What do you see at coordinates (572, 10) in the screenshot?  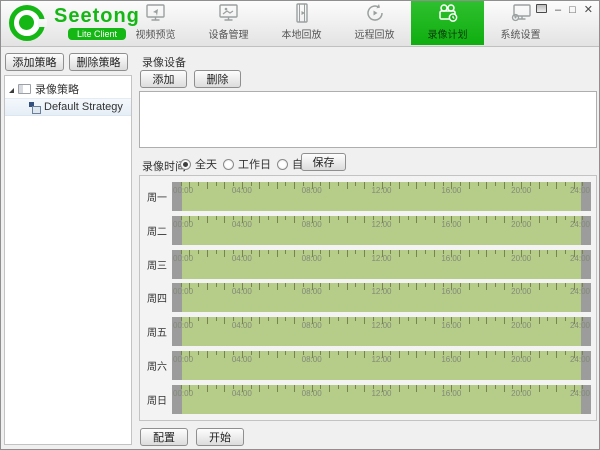 I see `maximize-button: □` at bounding box center [572, 10].